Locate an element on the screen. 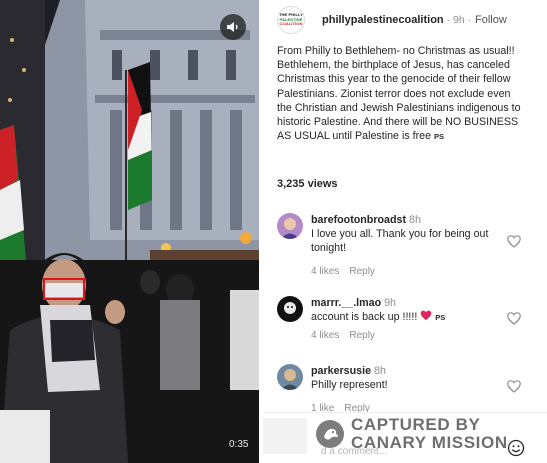 The height and width of the screenshot is (463, 547). speaker-muted-icon is located at coordinates (232, 27).